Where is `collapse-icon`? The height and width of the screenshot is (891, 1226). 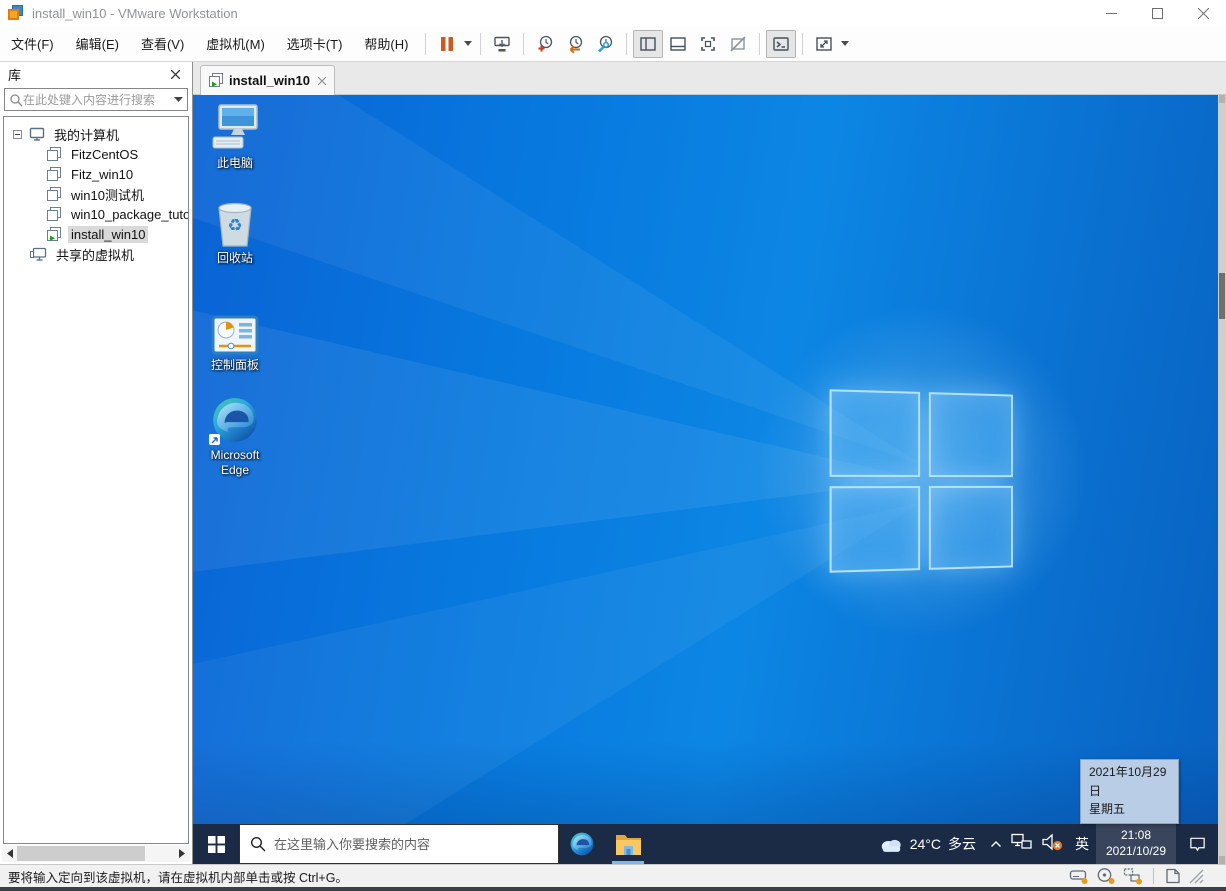 collapse-icon is located at coordinates (17, 134).